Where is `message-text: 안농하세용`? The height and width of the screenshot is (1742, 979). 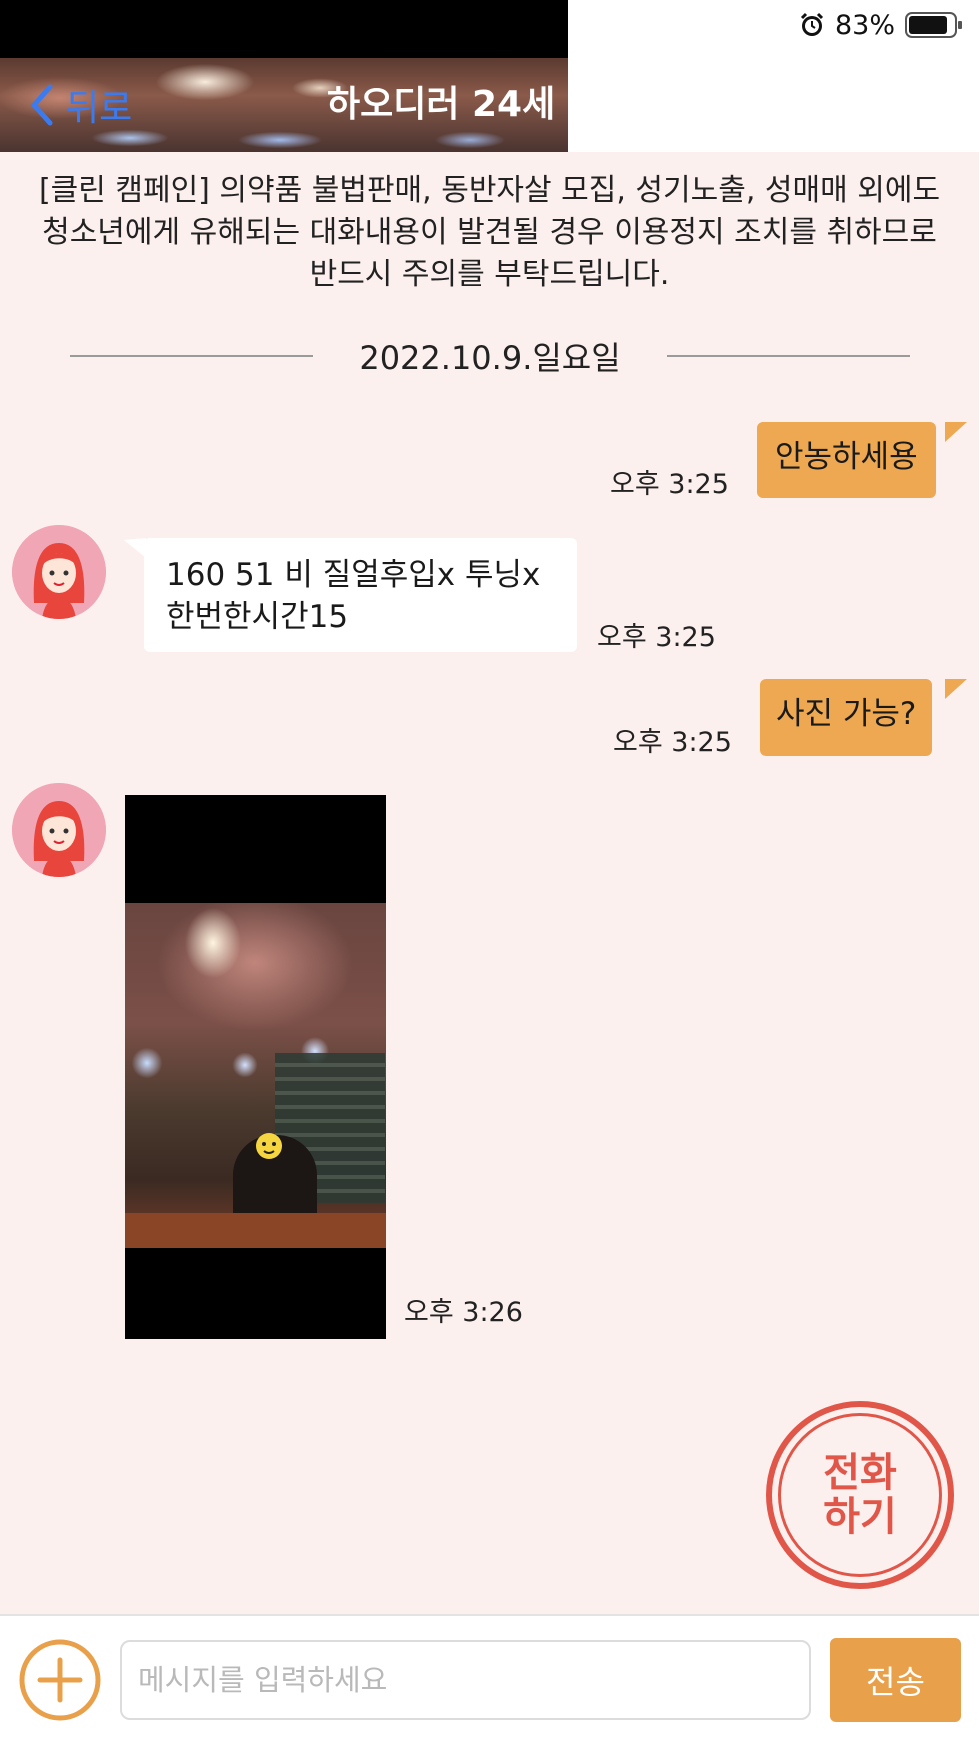
message-text: 안농하세용 is located at coordinates (846, 457).